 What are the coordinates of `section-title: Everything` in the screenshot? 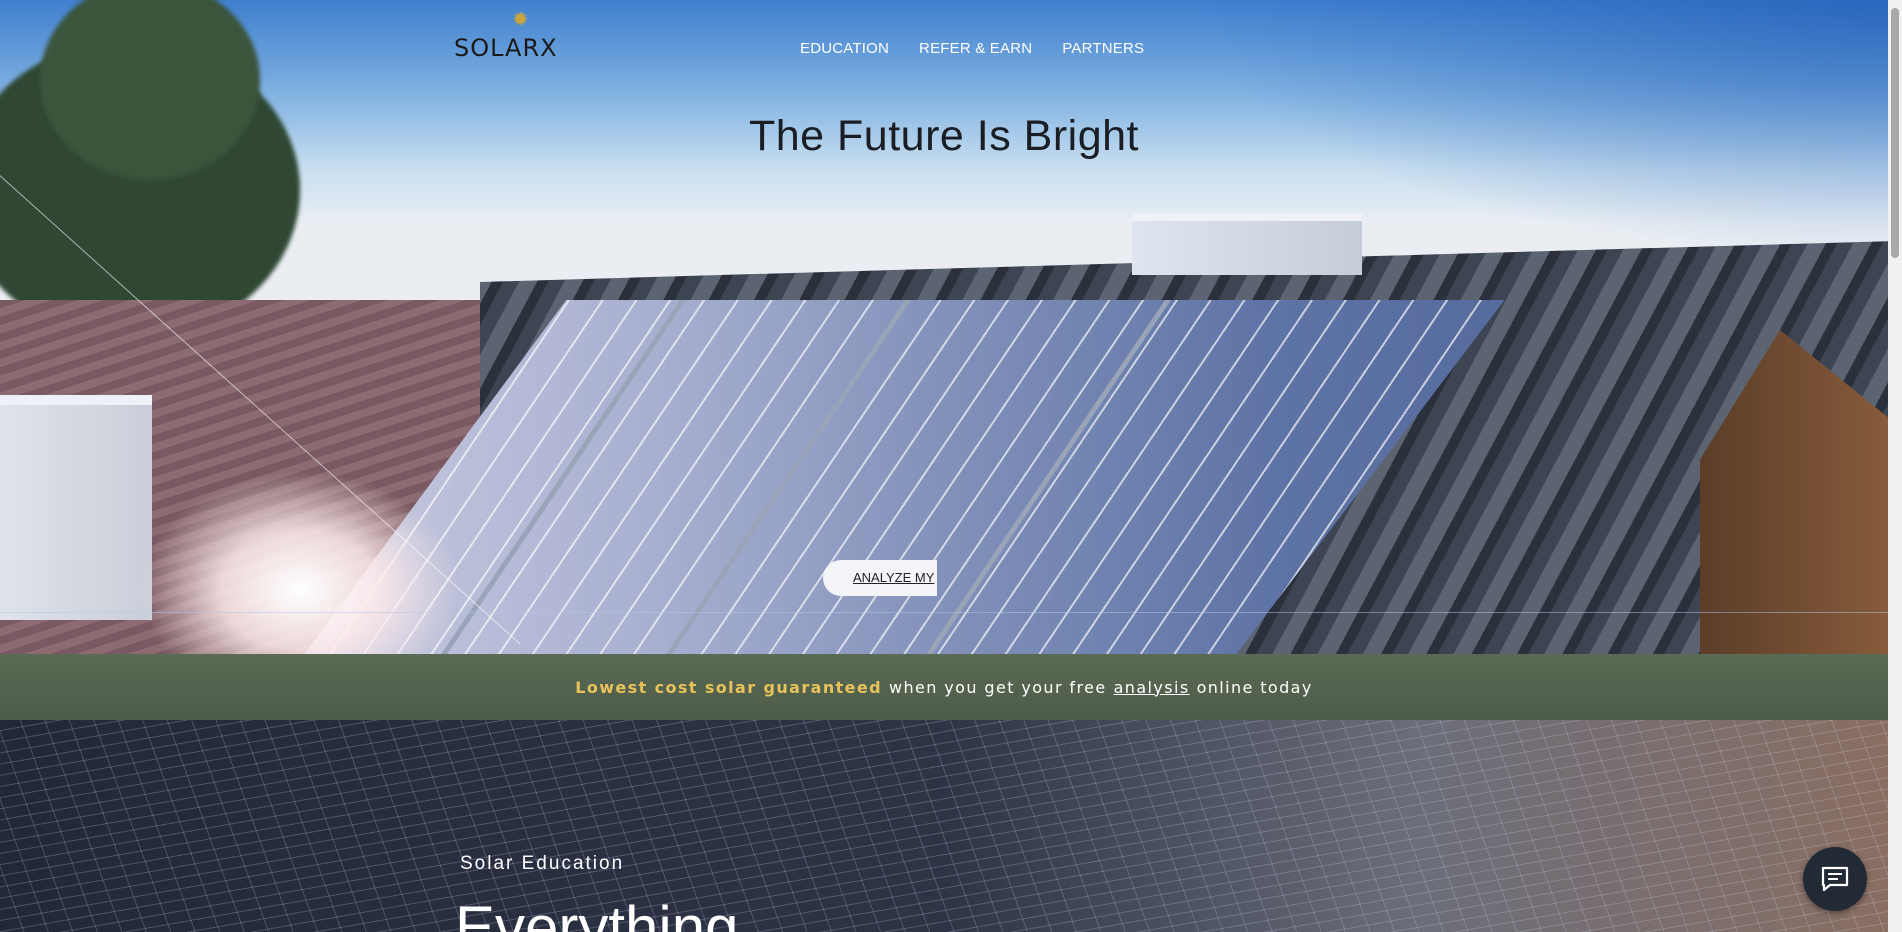 It's located at (597, 913).